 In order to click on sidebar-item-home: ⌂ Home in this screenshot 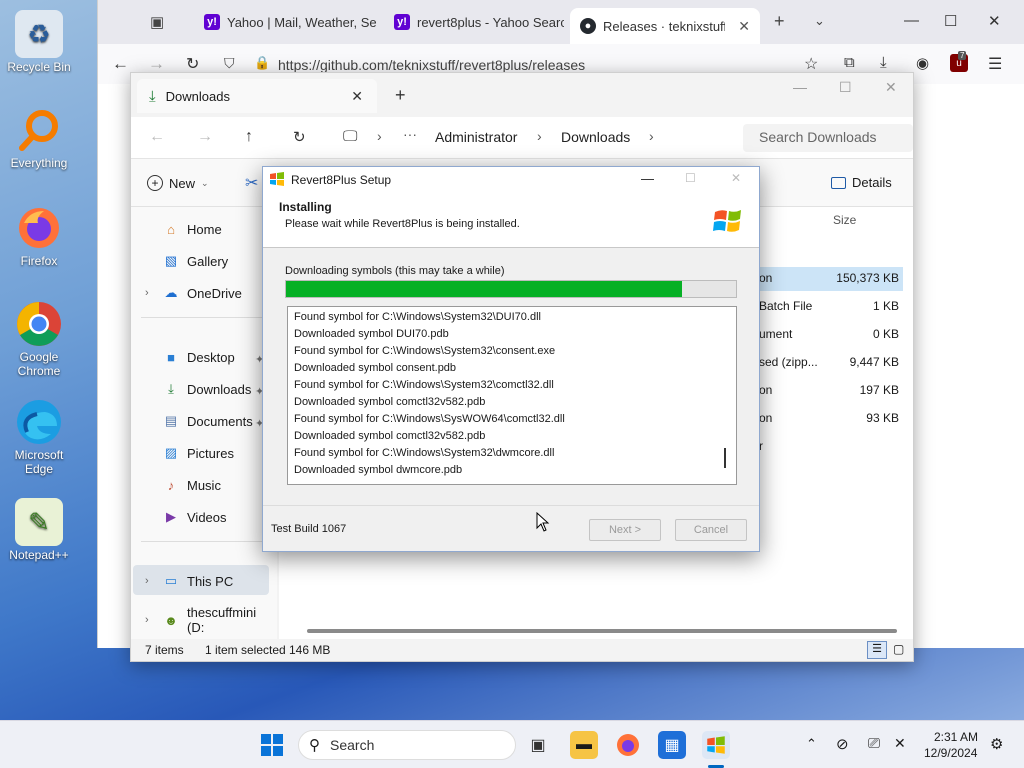, I will do `click(192, 229)`.